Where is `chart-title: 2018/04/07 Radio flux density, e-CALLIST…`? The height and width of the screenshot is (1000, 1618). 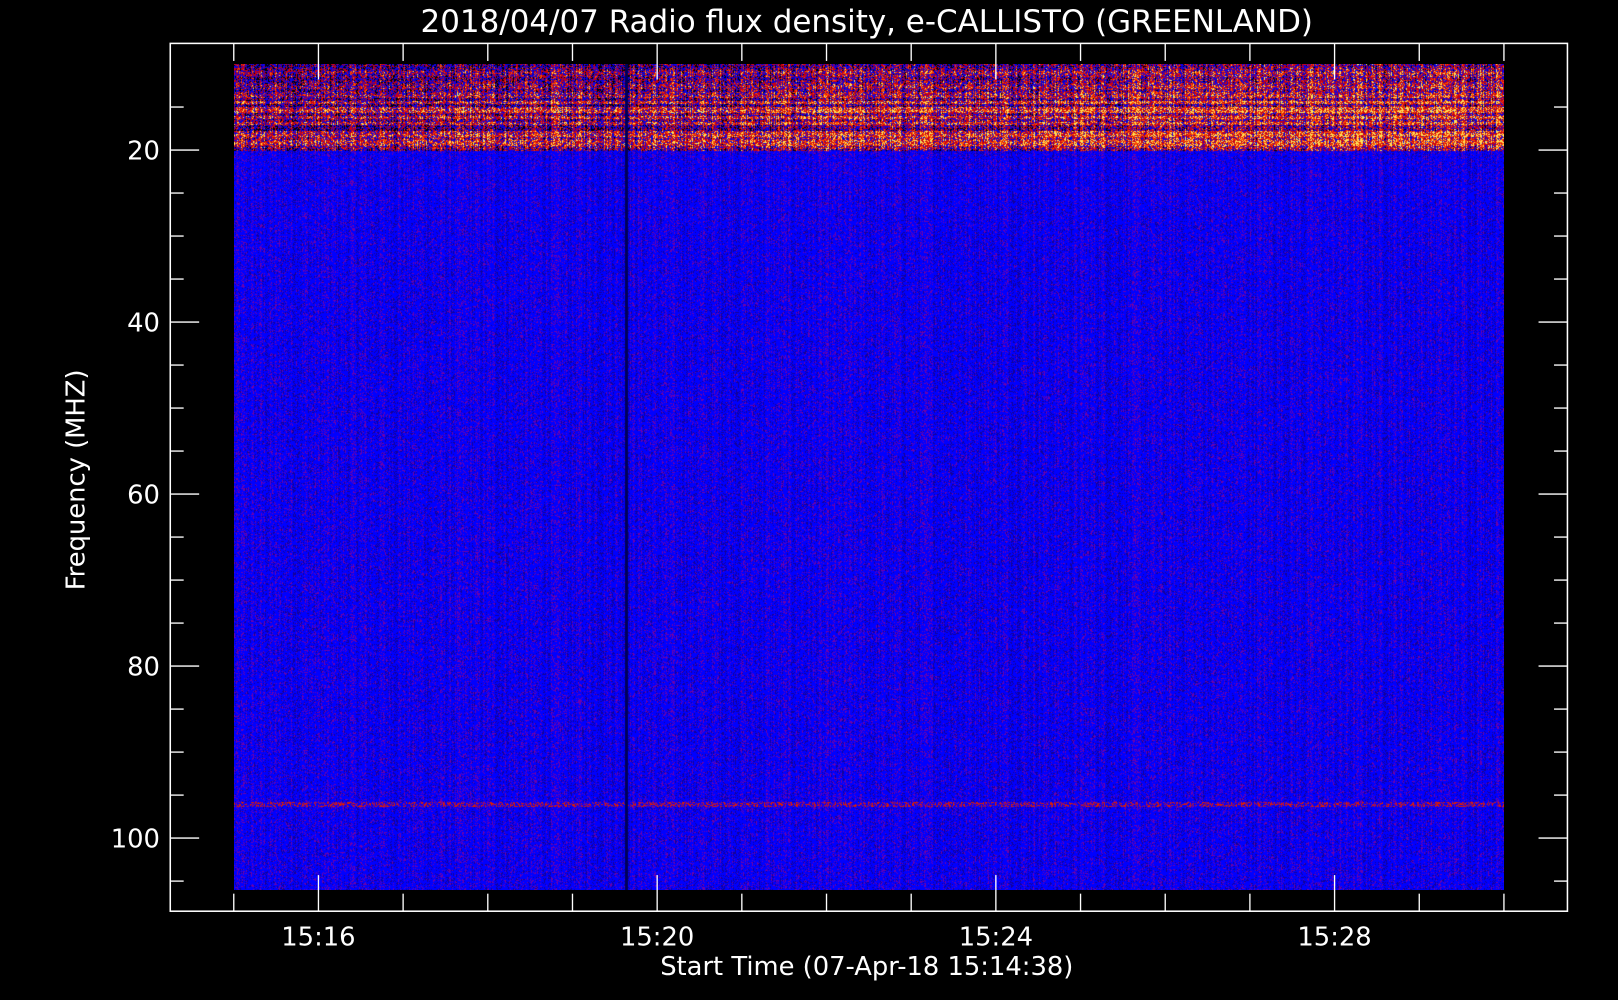 chart-title: 2018/04/07 Radio flux density, e-CALLIST… is located at coordinates (867, 22).